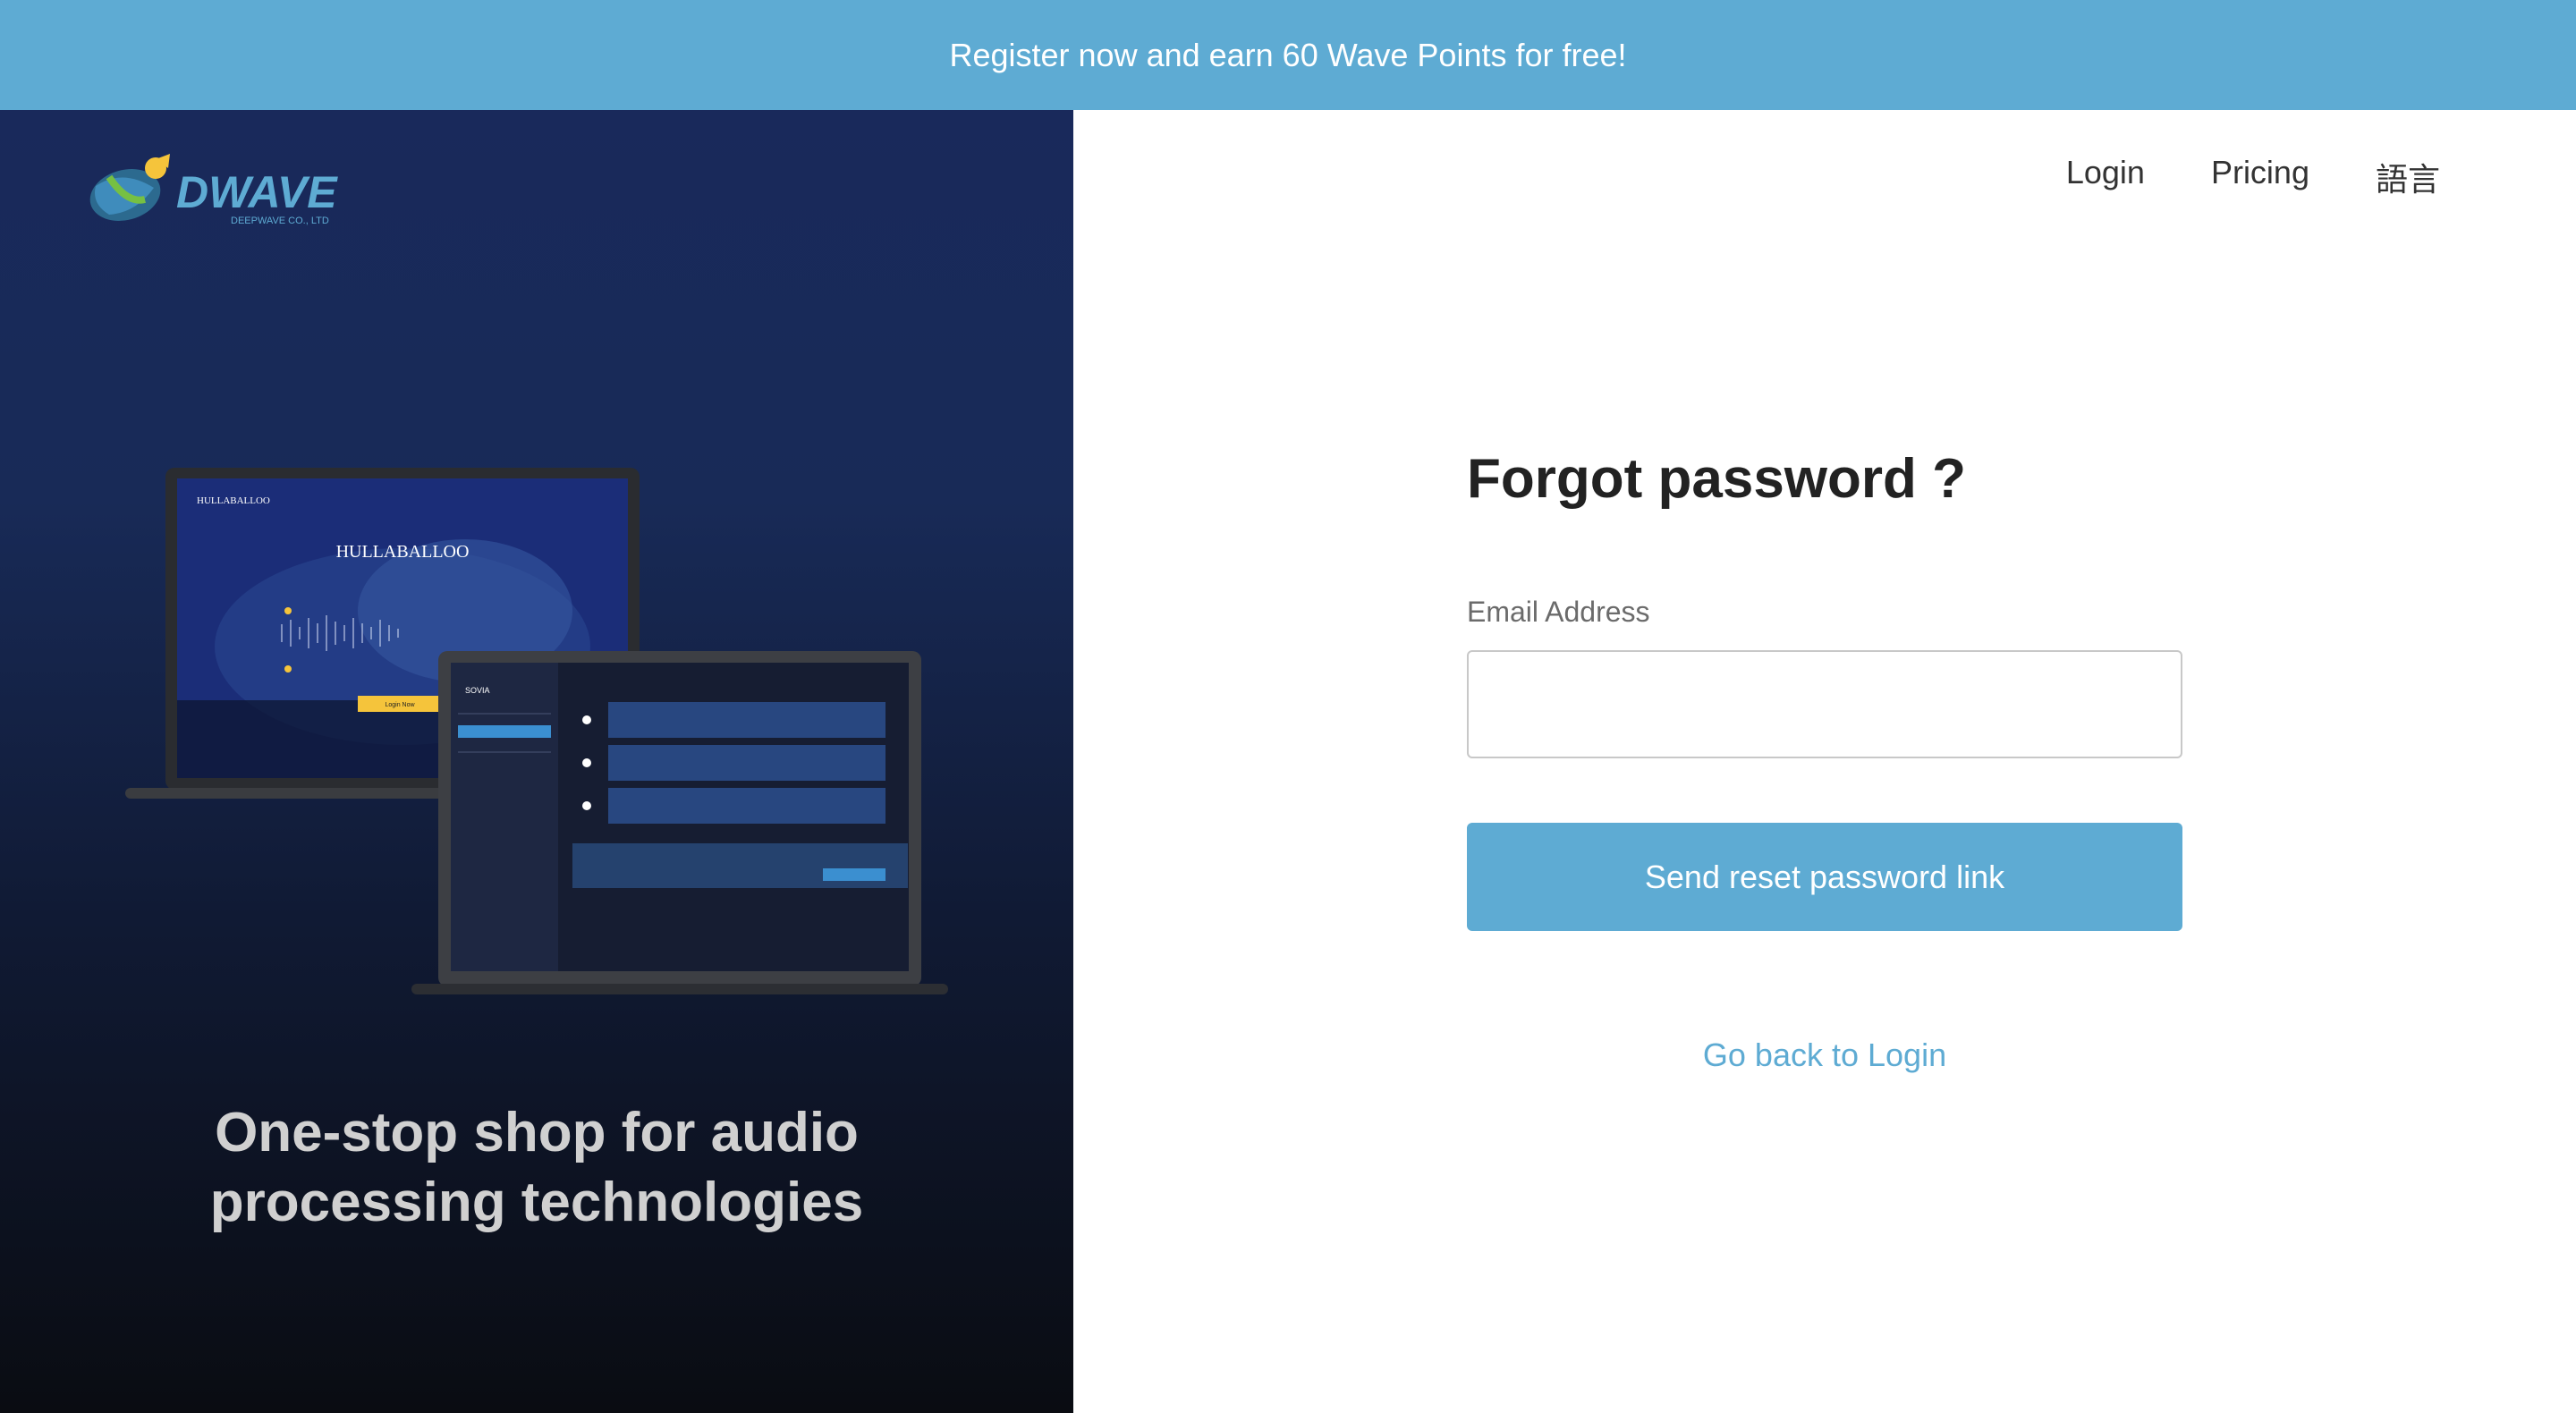 The image size is (2576, 1413). Describe the element at coordinates (233, 500) in the screenshot. I see `laptop-brand: HULLABALLOO` at that location.